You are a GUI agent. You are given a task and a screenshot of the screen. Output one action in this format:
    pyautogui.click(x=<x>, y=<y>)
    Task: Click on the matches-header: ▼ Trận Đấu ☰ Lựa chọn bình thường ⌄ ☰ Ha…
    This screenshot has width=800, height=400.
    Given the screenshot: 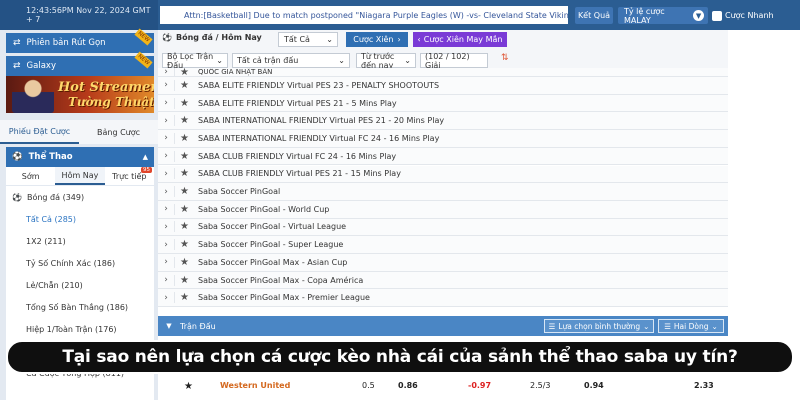 What is the action you would take?
    pyautogui.click(x=443, y=326)
    